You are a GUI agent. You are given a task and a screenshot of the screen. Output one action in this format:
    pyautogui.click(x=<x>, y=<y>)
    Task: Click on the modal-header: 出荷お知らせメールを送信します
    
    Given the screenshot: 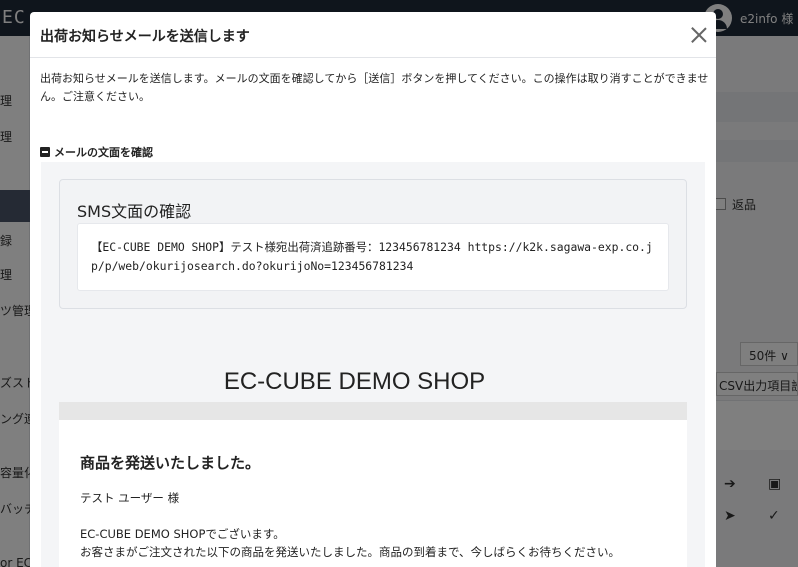 What is the action you would take?
    pyautogui.click(x=373, y=35)
    